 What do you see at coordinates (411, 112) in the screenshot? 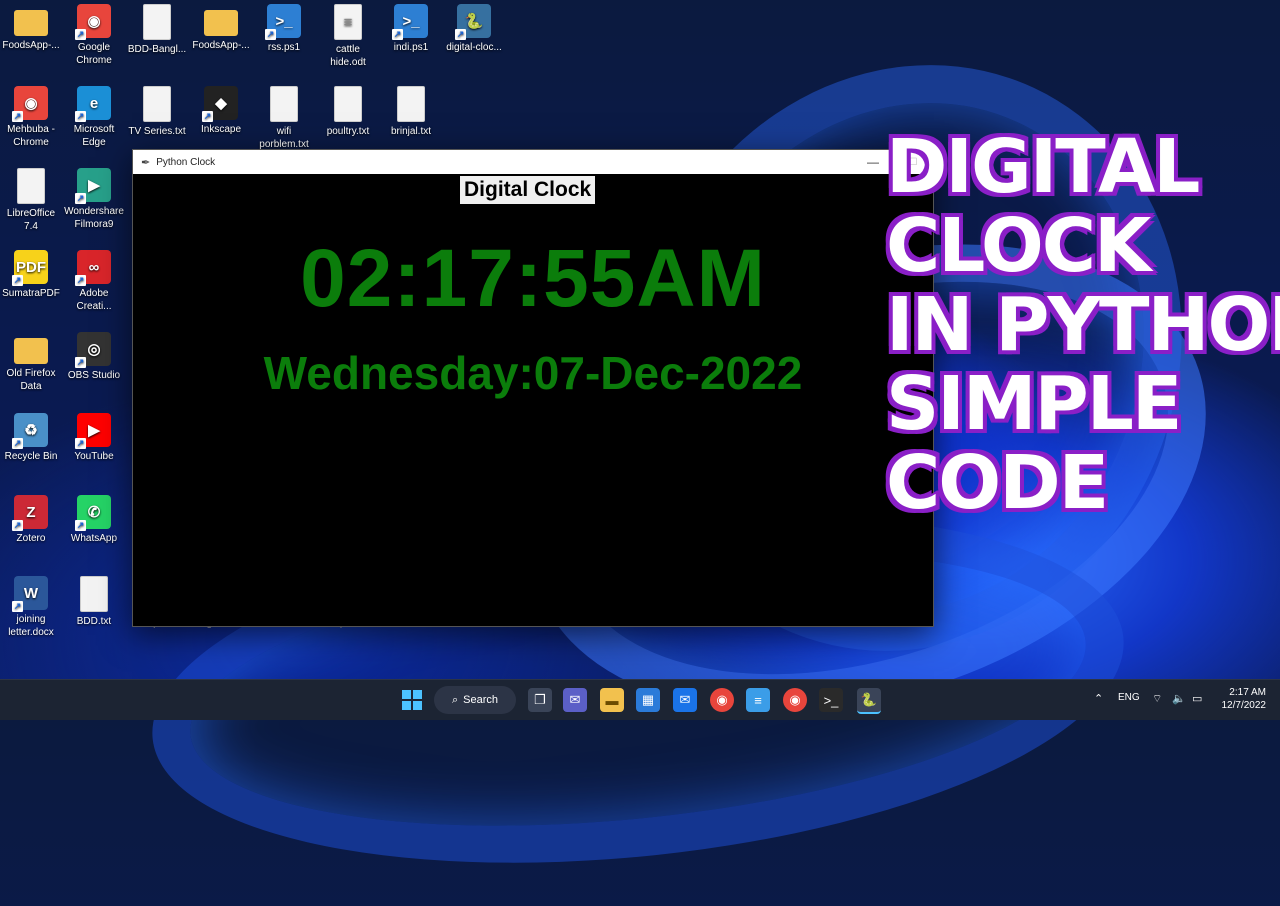
I see `desktop-icon: brinjal.txt` at bounding box center [411, 112].